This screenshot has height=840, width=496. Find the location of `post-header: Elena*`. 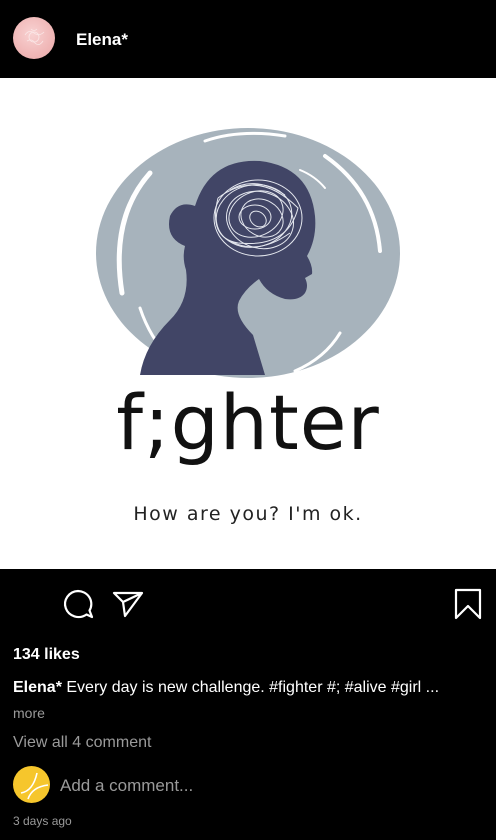

post-header: Elena* is located at coordinates (248, 39).